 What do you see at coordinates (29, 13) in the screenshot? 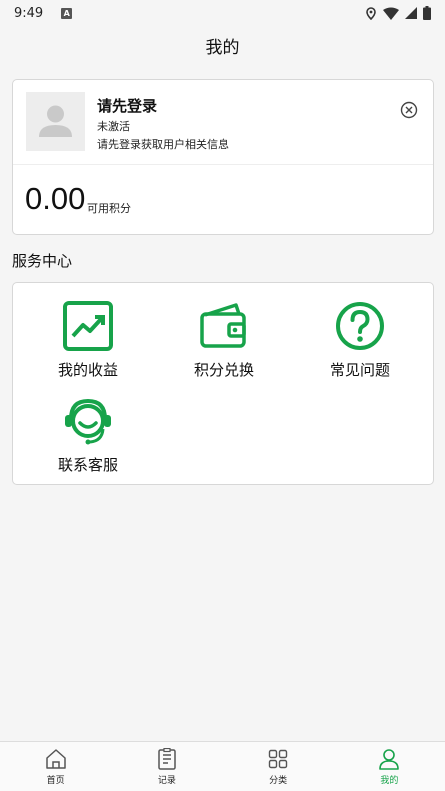
I see `status-time: 9:49` at bounding box center [29, 13].